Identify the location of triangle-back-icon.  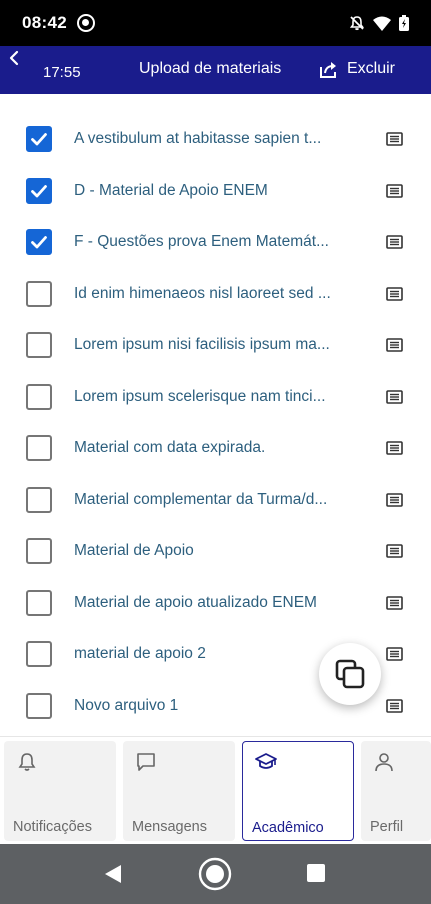
(113, 874).